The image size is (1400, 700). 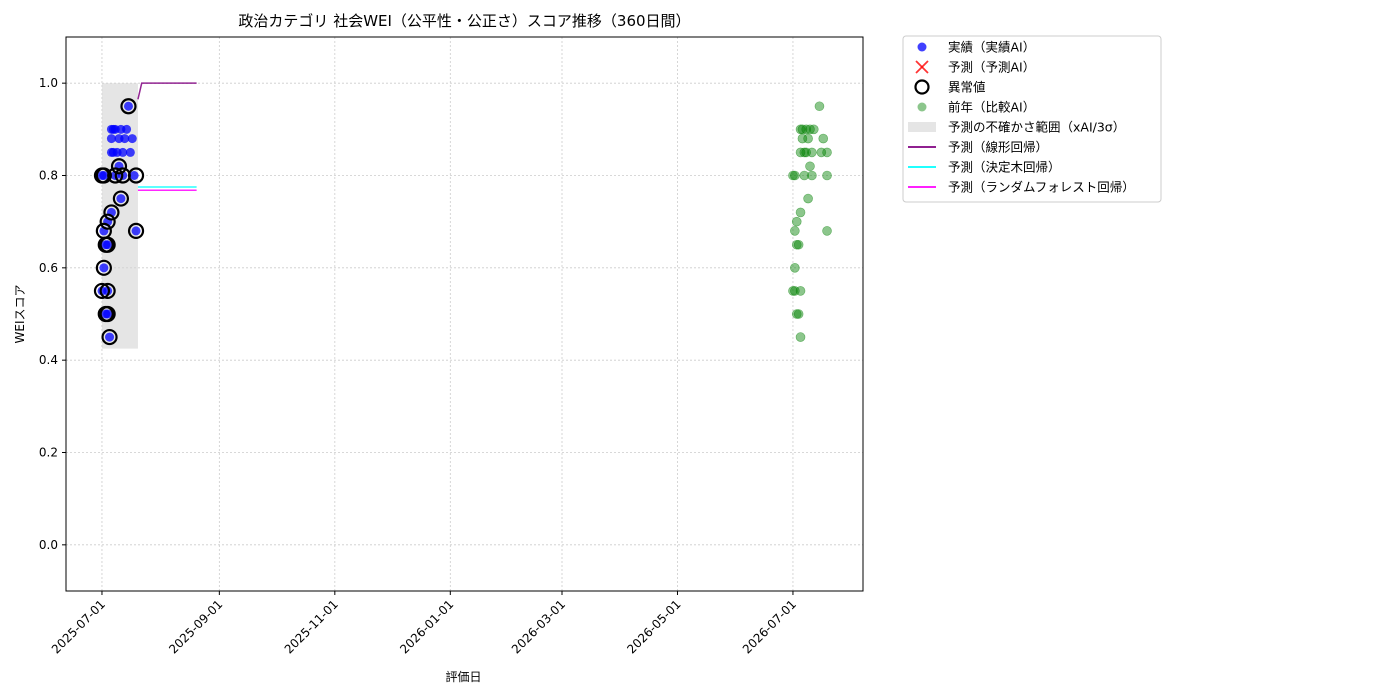 I want to click on legend-label: 前年（比較AI）, so click(x=991, y=107).